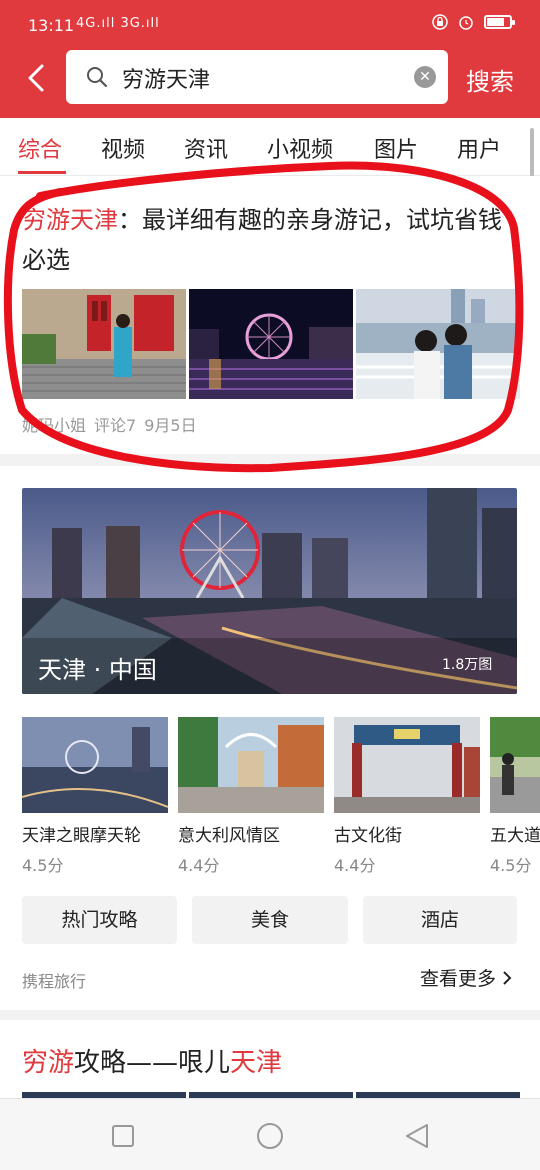 Image resolution: width=540 pixels, height=1170 pixels. I want to click on article-image-ferris-wheel, so click(271, 344).